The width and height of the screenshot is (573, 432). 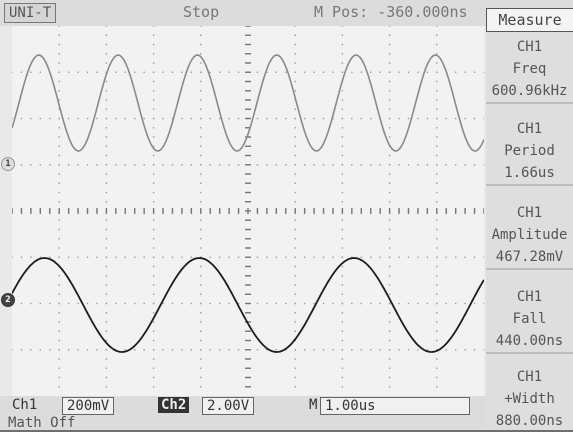 I want to click on ch2-label: Ch2, so click(x=174, y=405).